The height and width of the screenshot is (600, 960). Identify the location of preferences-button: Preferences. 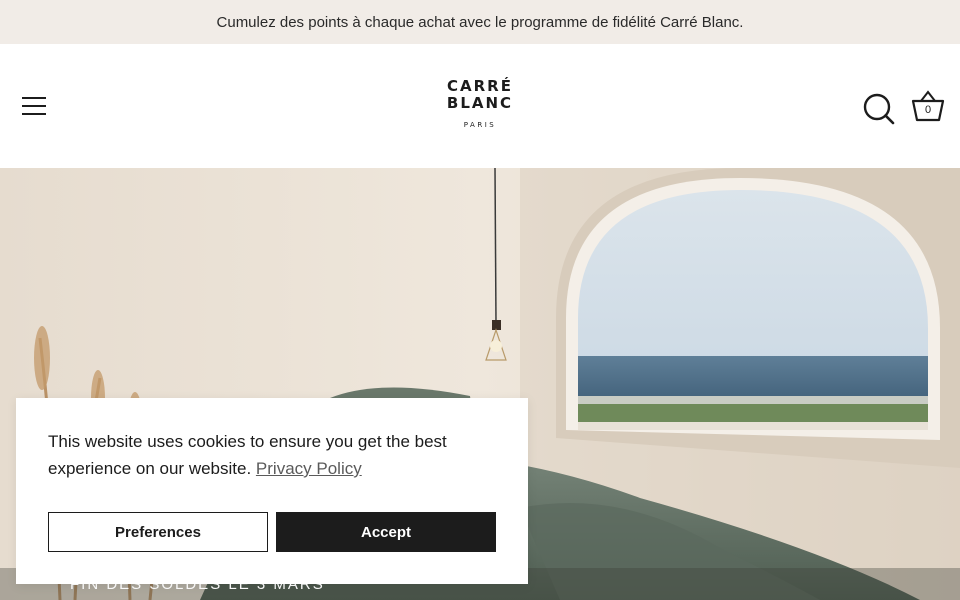
(158, 532).